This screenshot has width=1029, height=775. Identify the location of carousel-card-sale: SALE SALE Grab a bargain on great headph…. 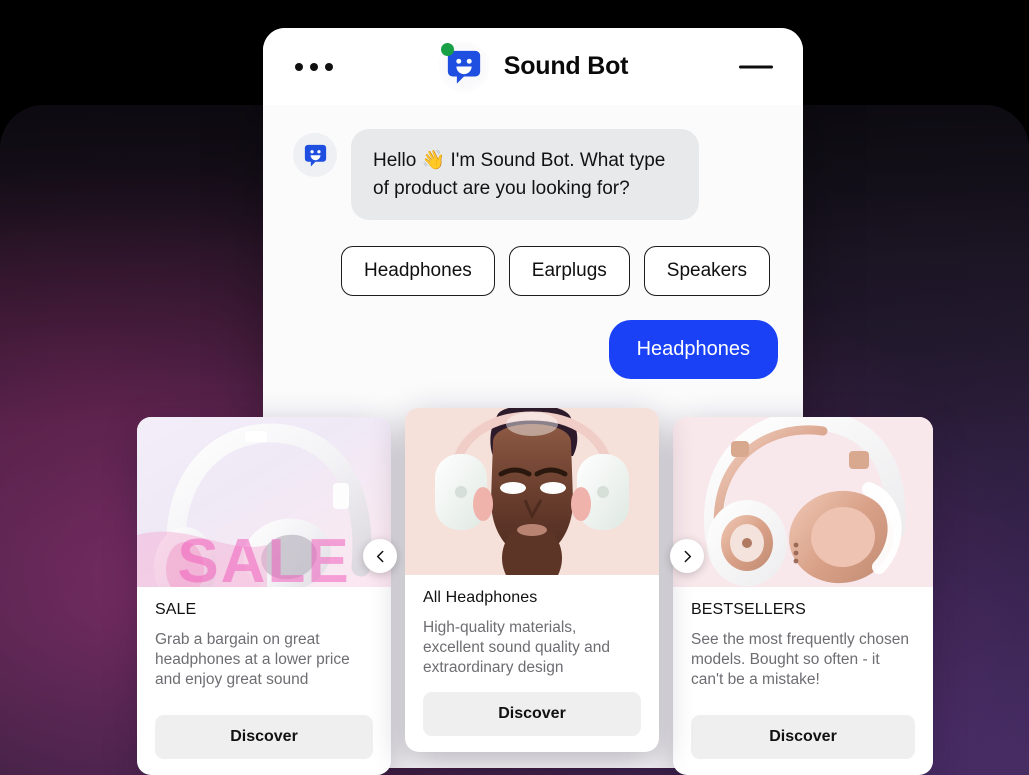
(264, 596).